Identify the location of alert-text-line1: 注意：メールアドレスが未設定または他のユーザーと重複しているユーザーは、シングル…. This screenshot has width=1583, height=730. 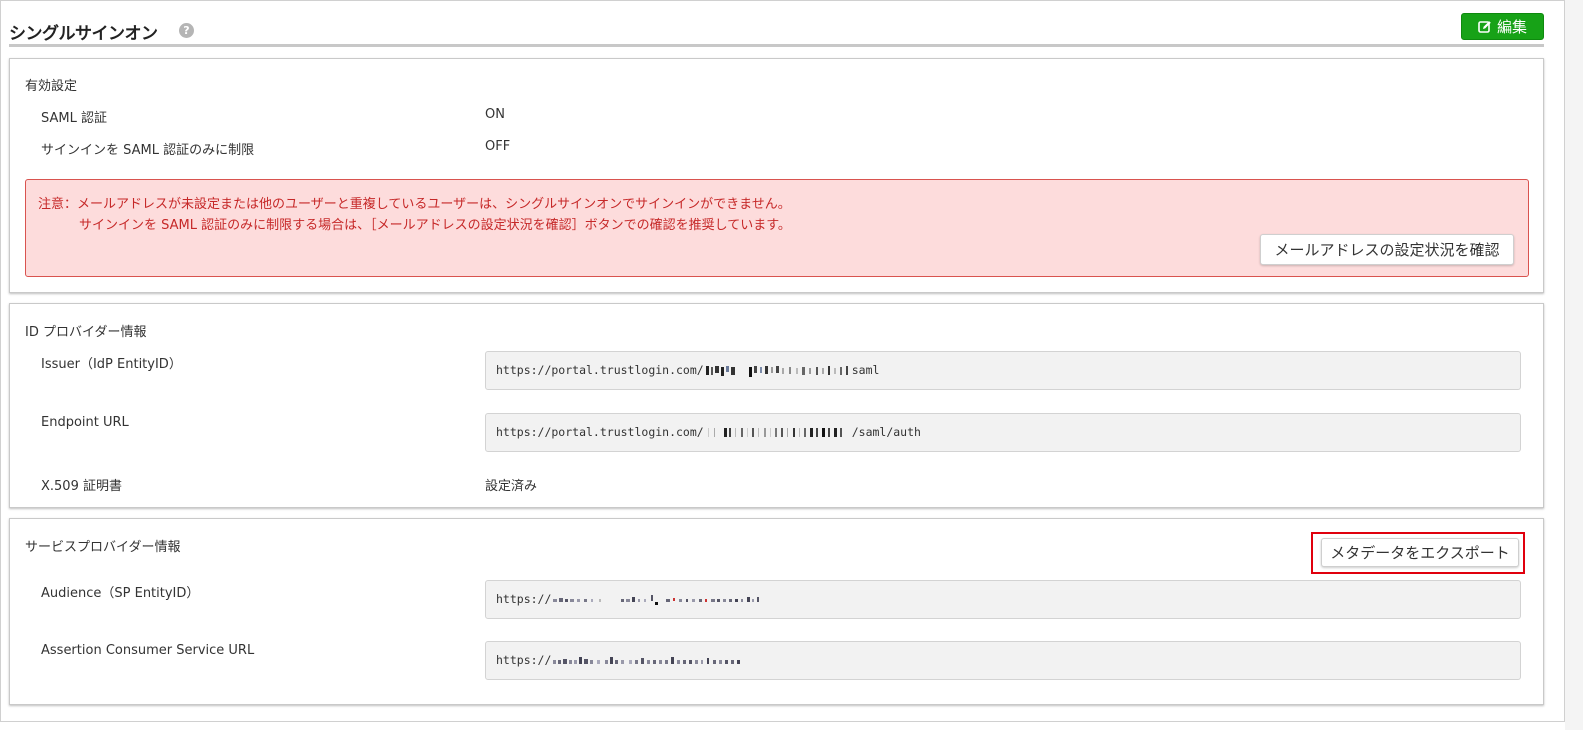
(414, 204).